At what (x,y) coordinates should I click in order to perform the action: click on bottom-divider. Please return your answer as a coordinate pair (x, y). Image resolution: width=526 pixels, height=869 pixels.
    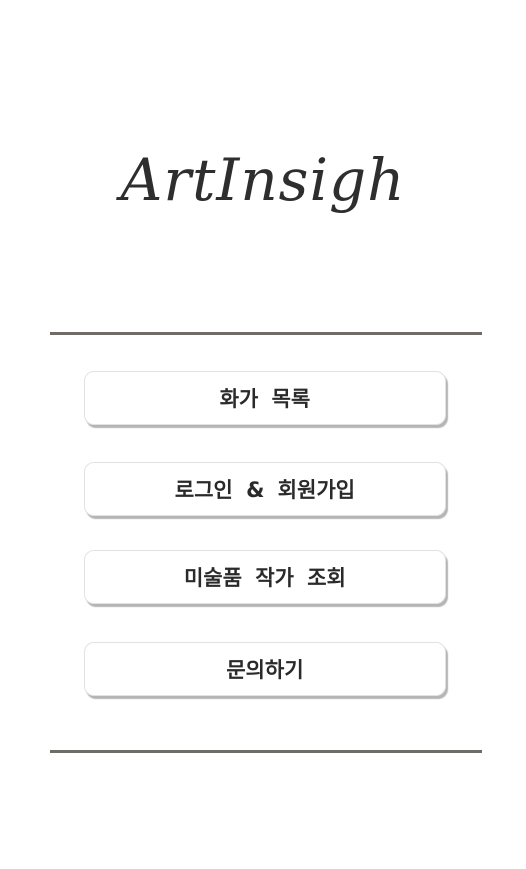
    Looking at the image, I should click on (266, 751).